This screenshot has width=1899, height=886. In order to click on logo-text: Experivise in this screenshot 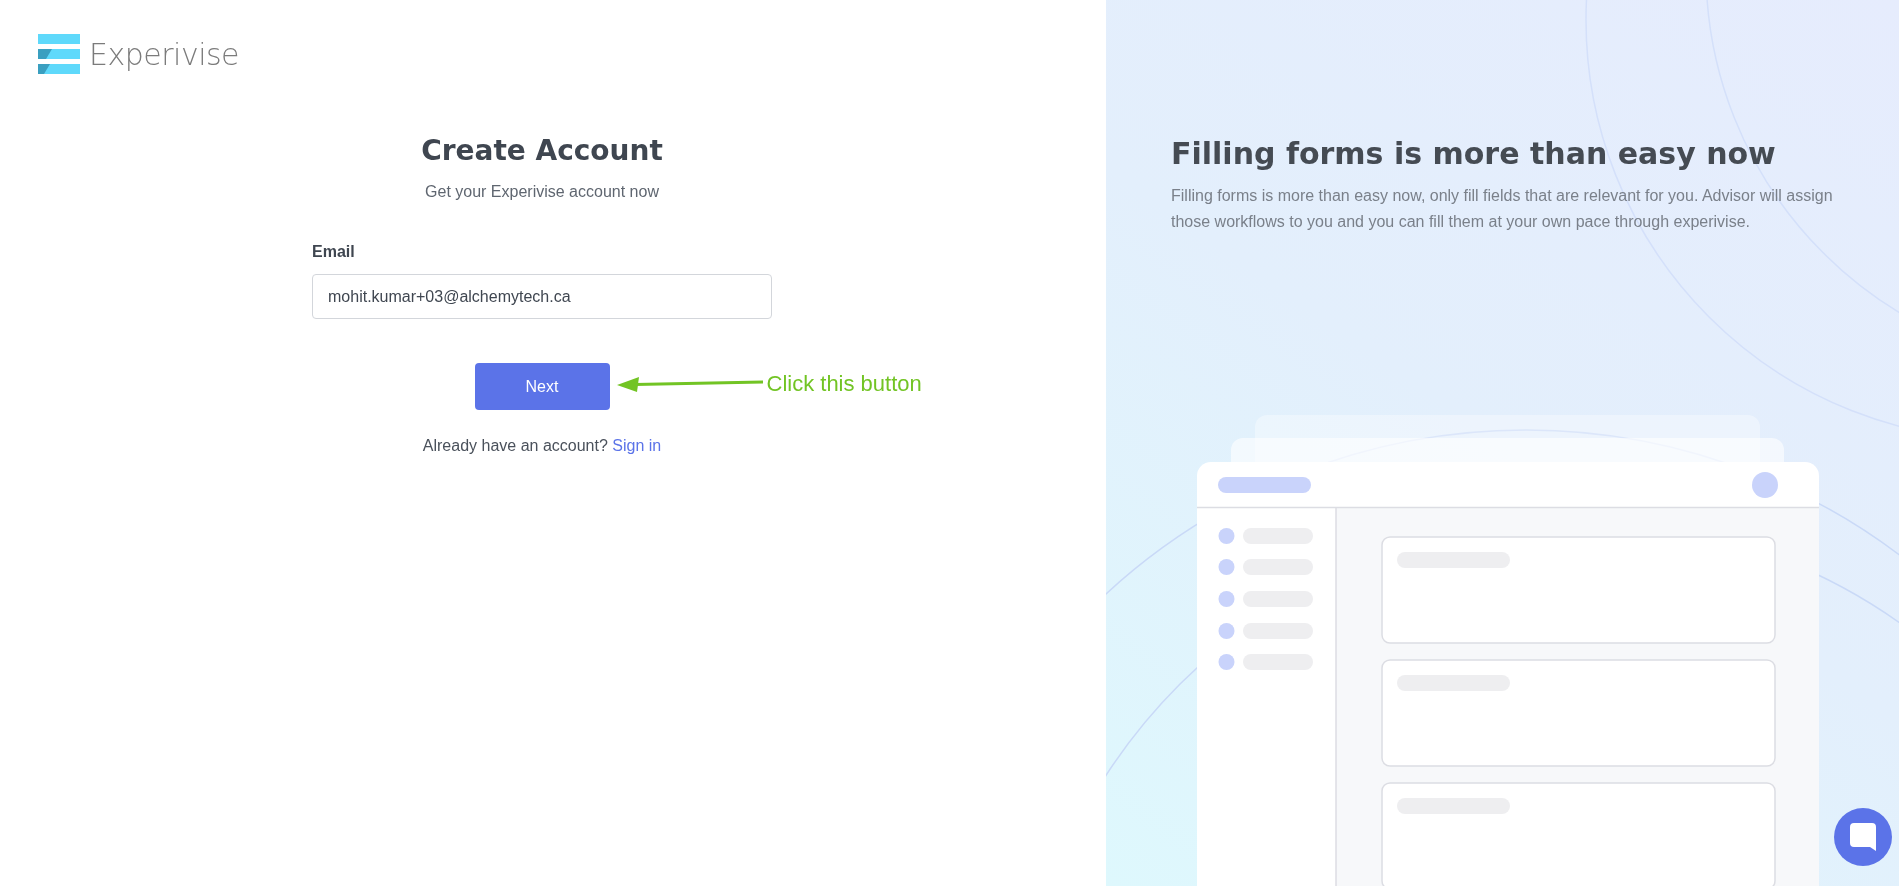, I will do `click(164, 54)`.